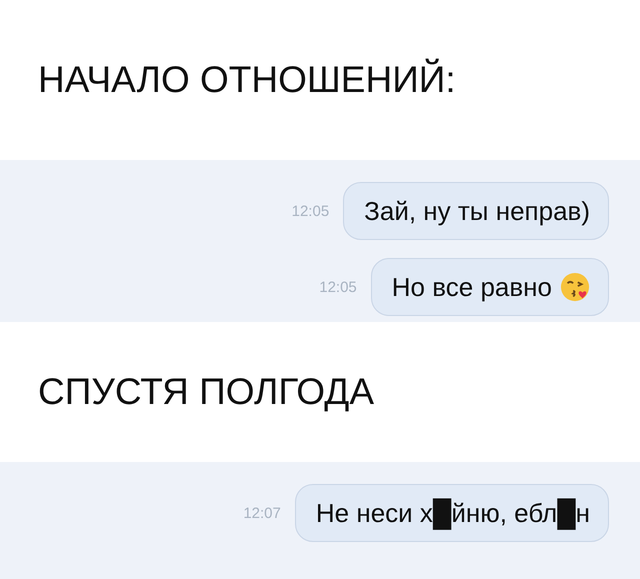 This screenshot has width=640, height=579. What do you see at coordinates (477, 211) in the screenshot?
I see `message-text: Зай, ну ты неправ)` at bounding box center [477, 211].